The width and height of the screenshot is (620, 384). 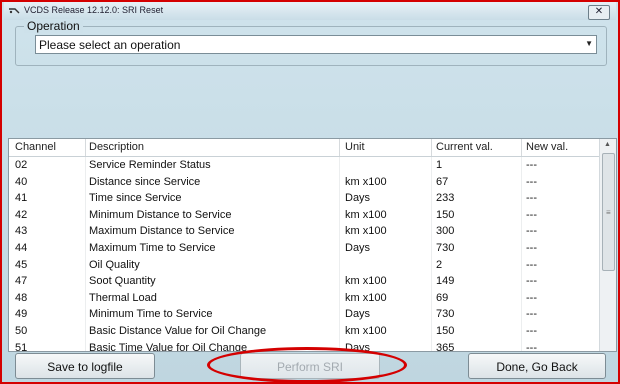 What do you see at coordinates (150, 165) in the screenshot?
I see `cell-description: Service Reminder Status` at bounding box center [150, 165].